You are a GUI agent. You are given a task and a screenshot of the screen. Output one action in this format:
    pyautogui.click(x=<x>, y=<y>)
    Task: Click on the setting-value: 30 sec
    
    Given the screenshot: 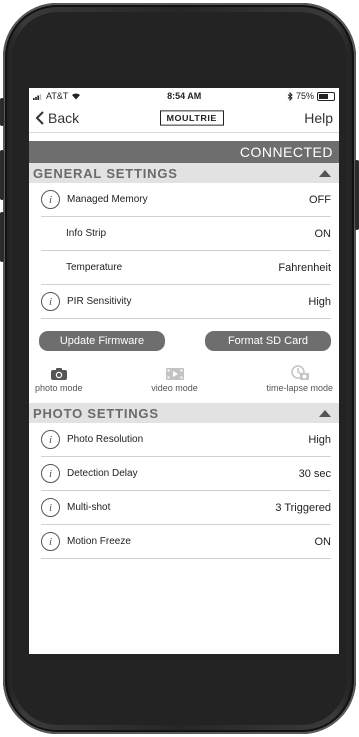 What is the action you would take?
    pyautogui.click(x=314, y=473)
    